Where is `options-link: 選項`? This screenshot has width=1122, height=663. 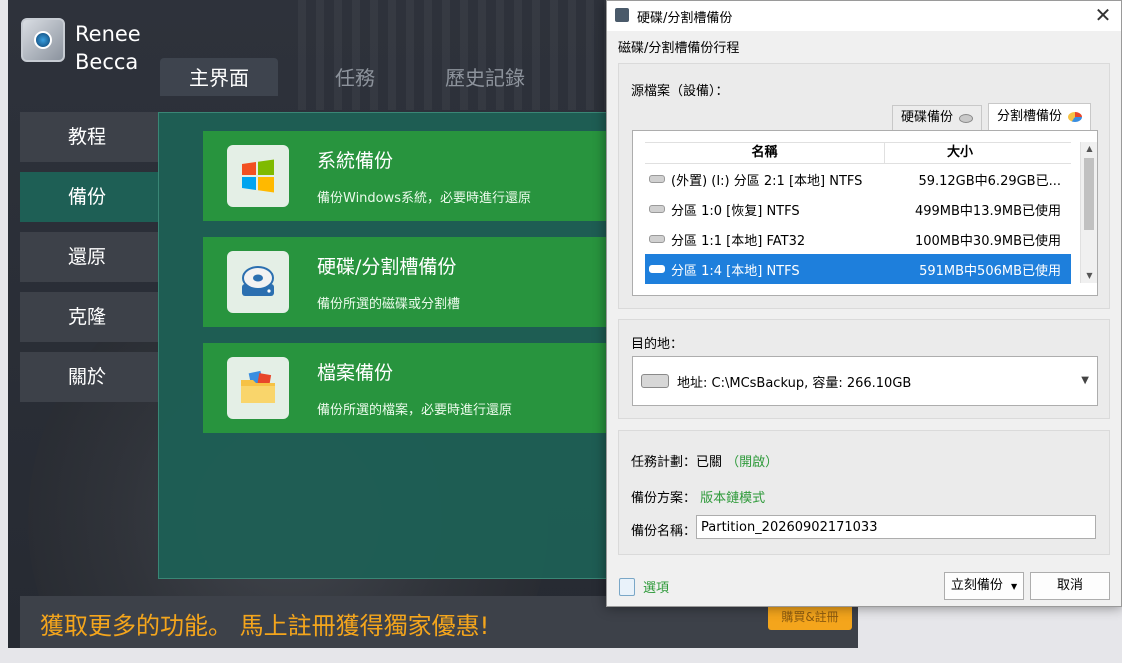 options-link: 選項 is located at coordinates (644, 586).